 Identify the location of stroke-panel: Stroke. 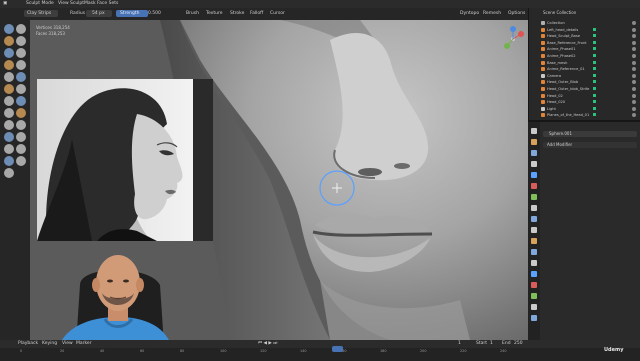
(237, 14).